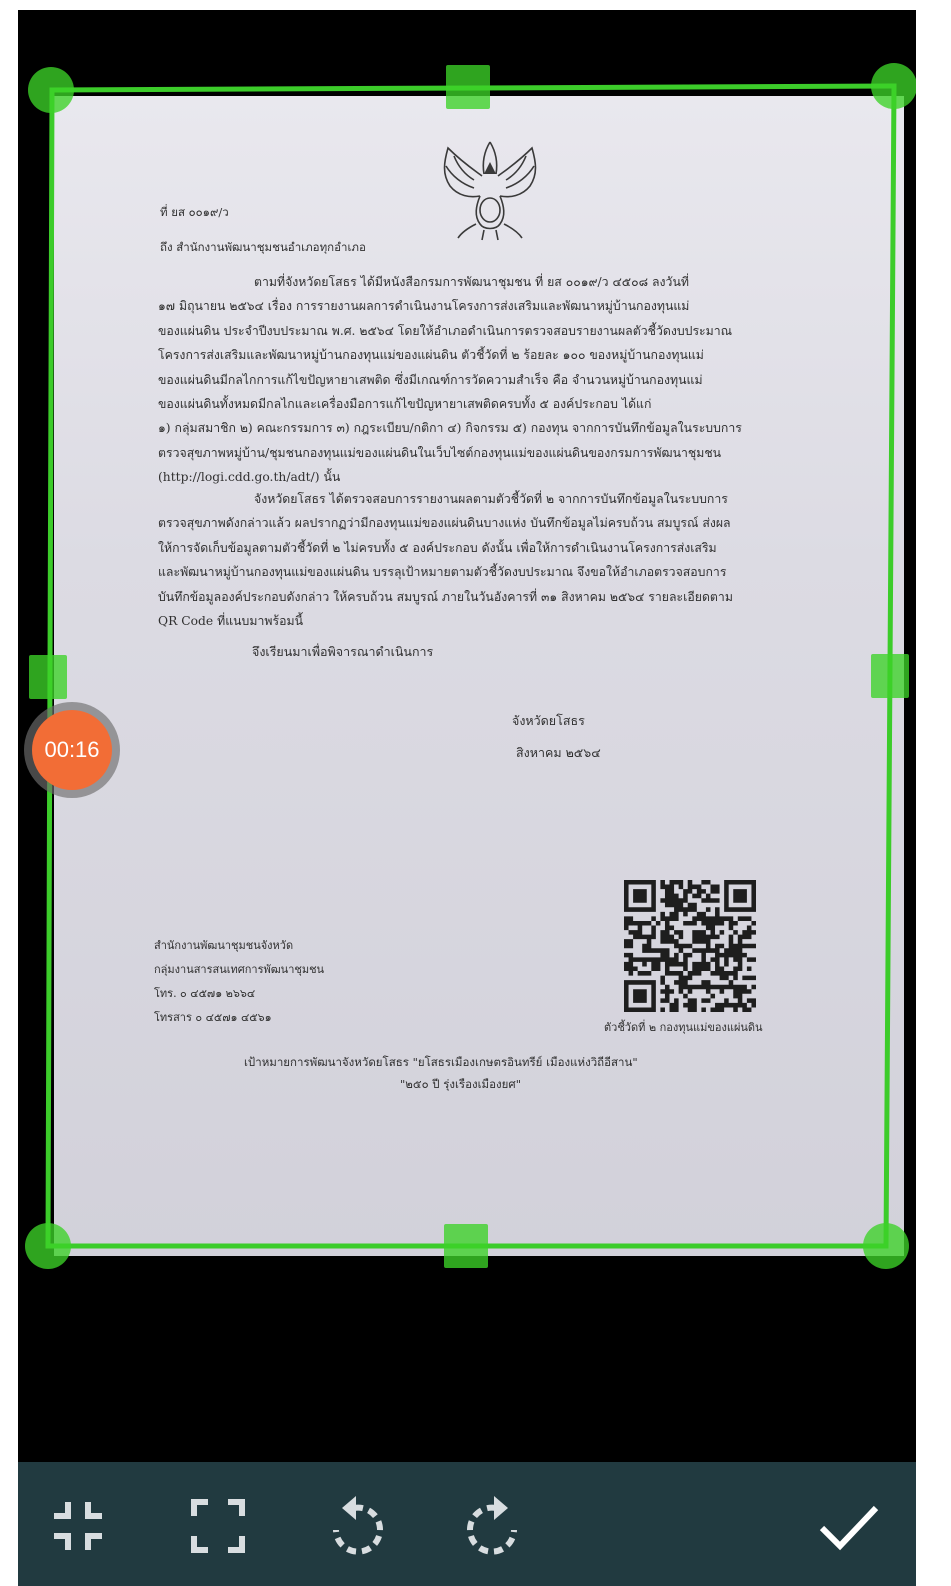 Image resolution: width=951 pixels, height=1586 pixels. I want to click on expand-button, so click(218, 1526).